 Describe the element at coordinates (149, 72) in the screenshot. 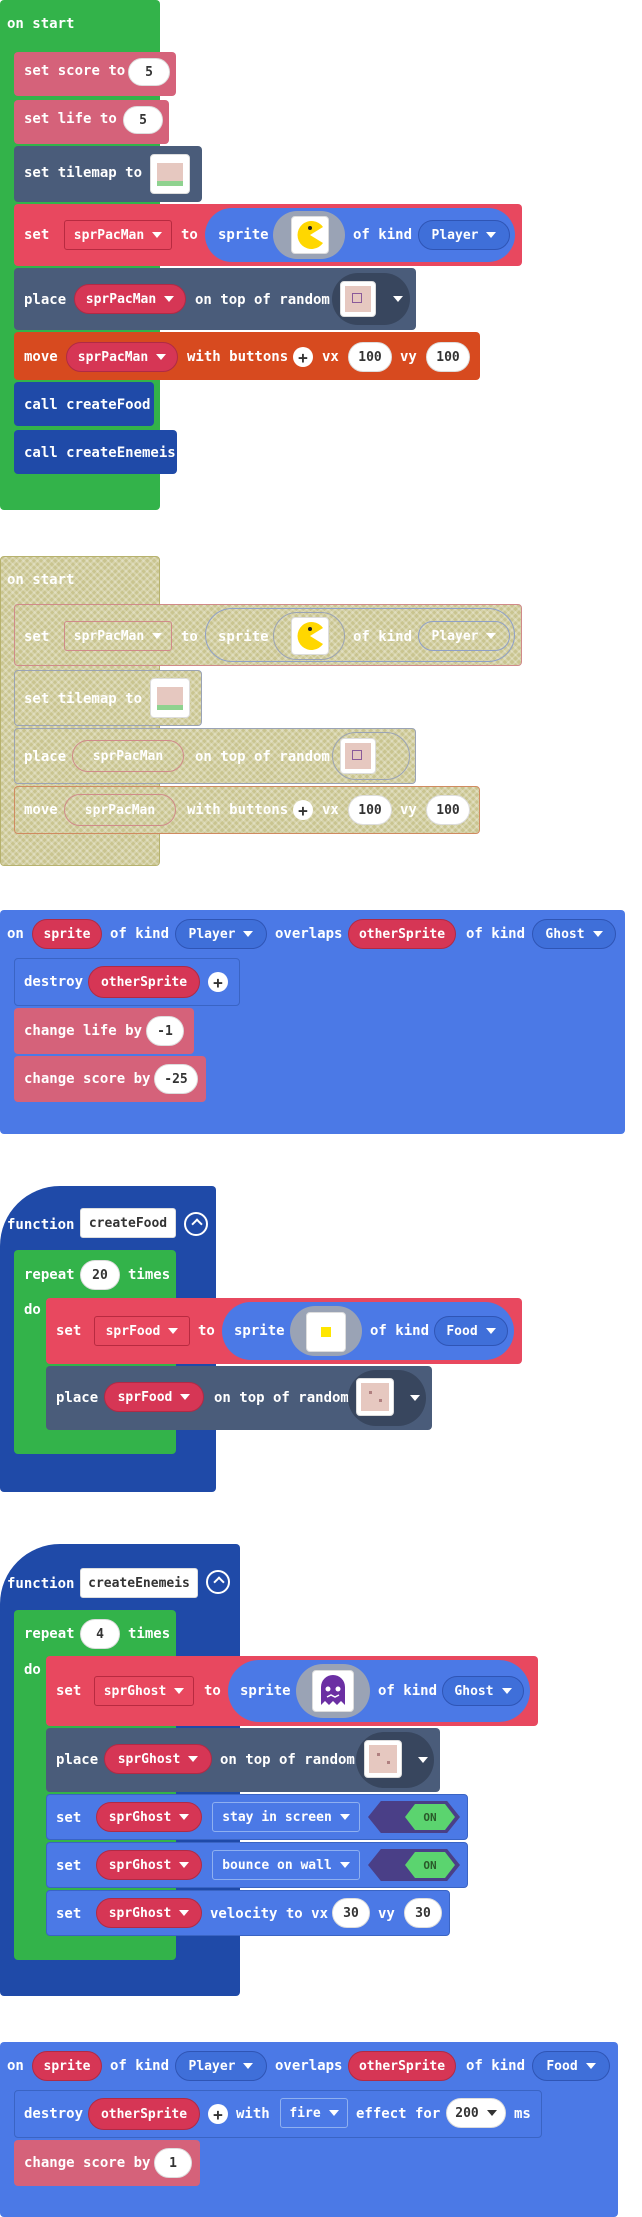

I see `score-value: 5` at that location.